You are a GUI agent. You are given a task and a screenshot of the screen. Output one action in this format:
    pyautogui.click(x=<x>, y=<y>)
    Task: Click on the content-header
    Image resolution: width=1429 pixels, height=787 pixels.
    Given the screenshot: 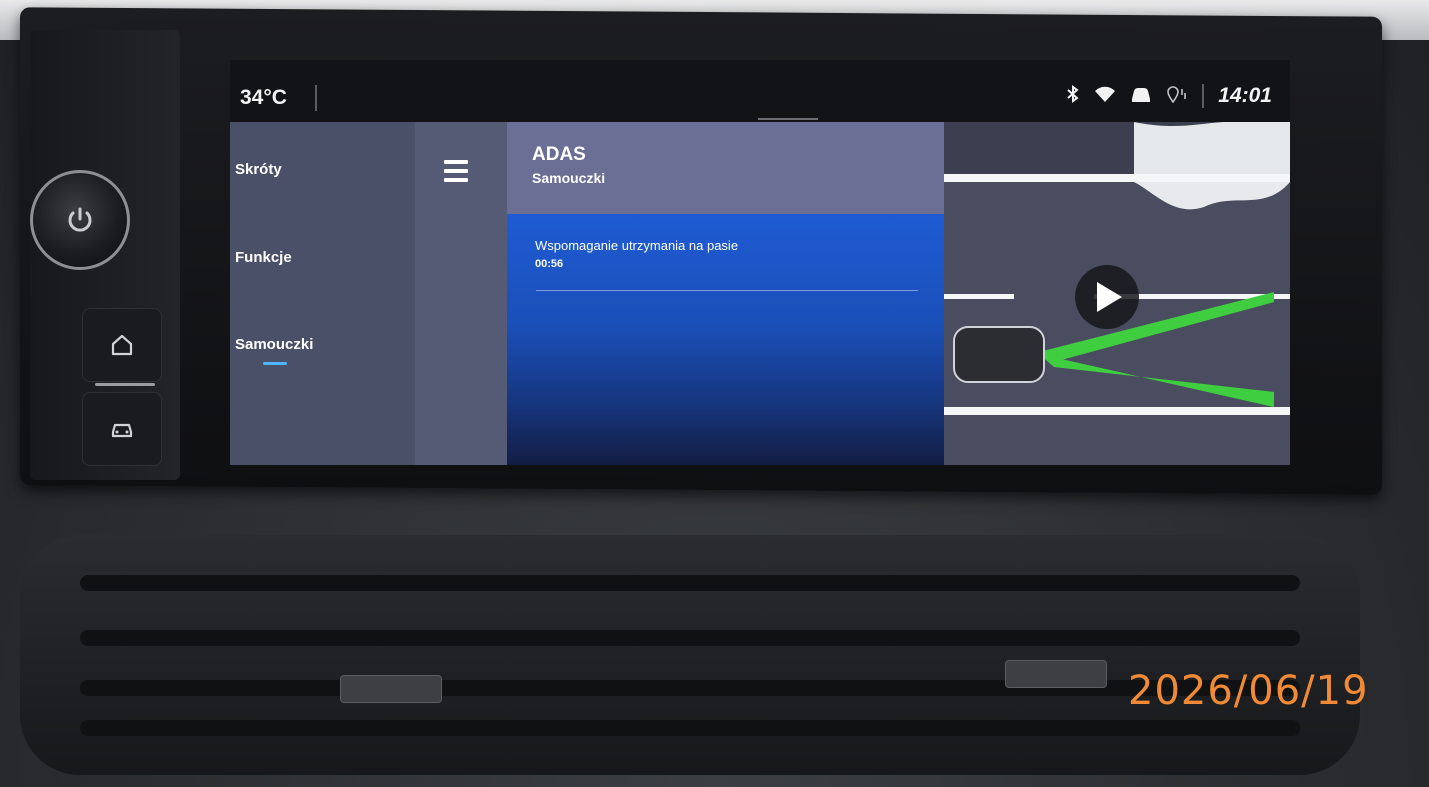 What is the action you would take?
    pyautogui.click(x=725, y=168)
    